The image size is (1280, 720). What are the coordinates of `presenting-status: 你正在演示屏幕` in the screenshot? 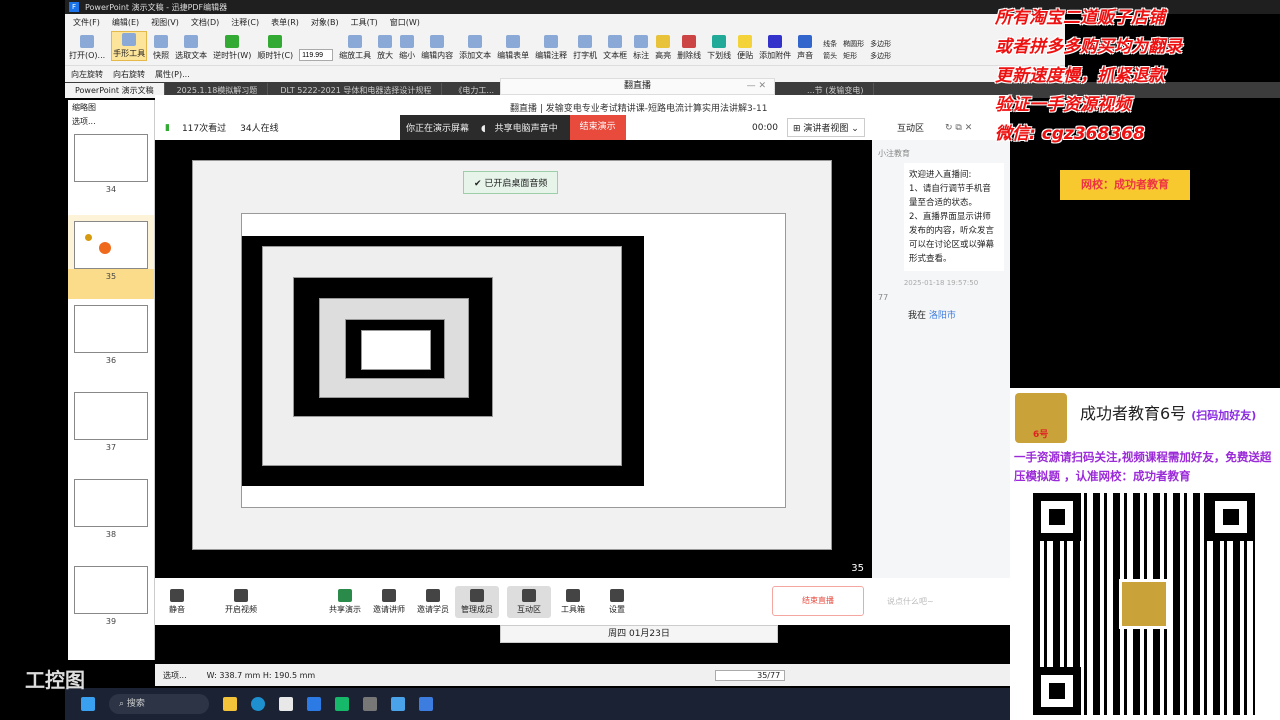 It's located at (438, 129).